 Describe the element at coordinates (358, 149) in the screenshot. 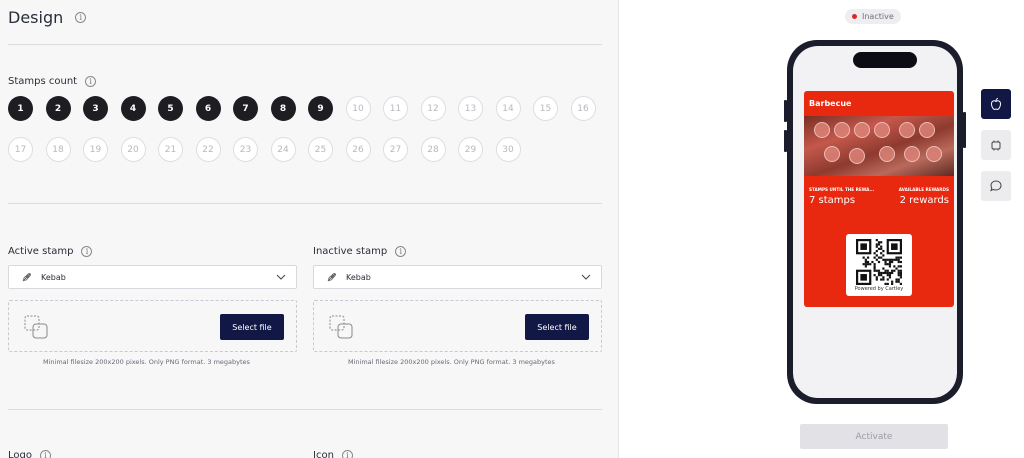

I see `stamp-count-option: 26` at that location.